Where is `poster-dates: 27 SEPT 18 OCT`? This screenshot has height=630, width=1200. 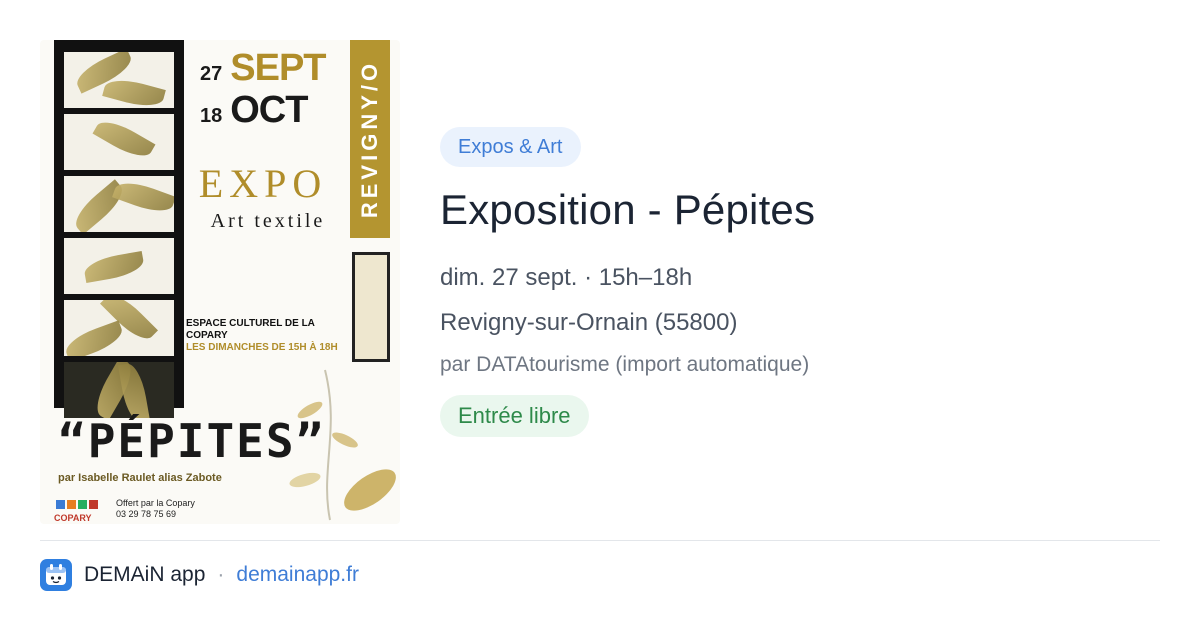
poster-dates: 27 SEPT 18 OCT is located at coordinates (270, 90).